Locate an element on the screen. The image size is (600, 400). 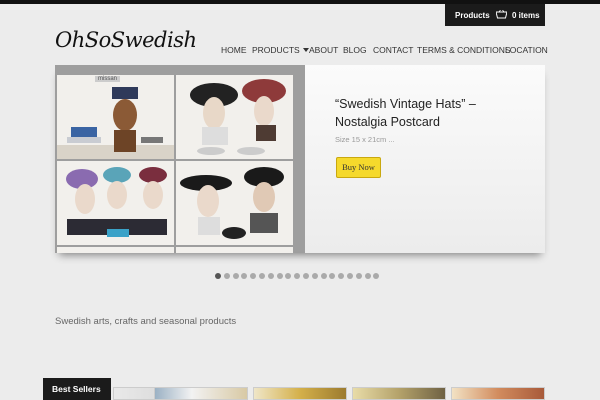
nav-products: PRODUCTS is located at coordinates (280, 50).